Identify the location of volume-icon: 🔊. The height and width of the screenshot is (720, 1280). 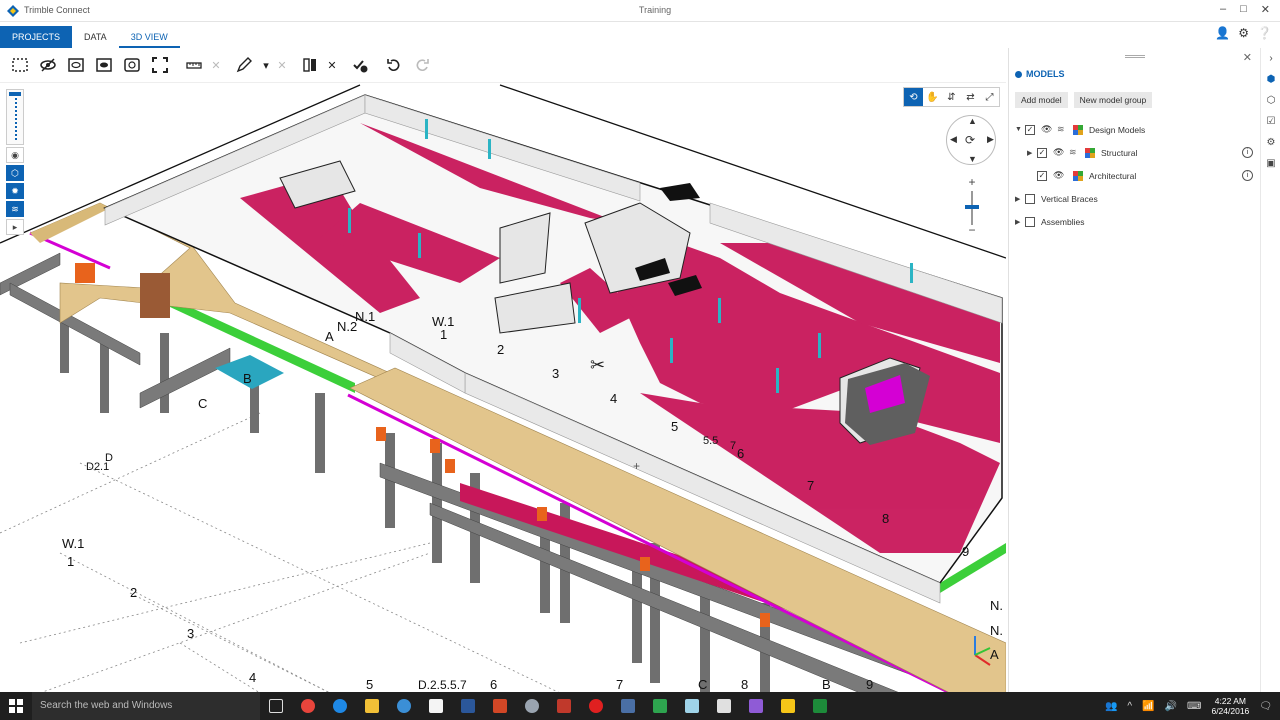
(1171, 706).